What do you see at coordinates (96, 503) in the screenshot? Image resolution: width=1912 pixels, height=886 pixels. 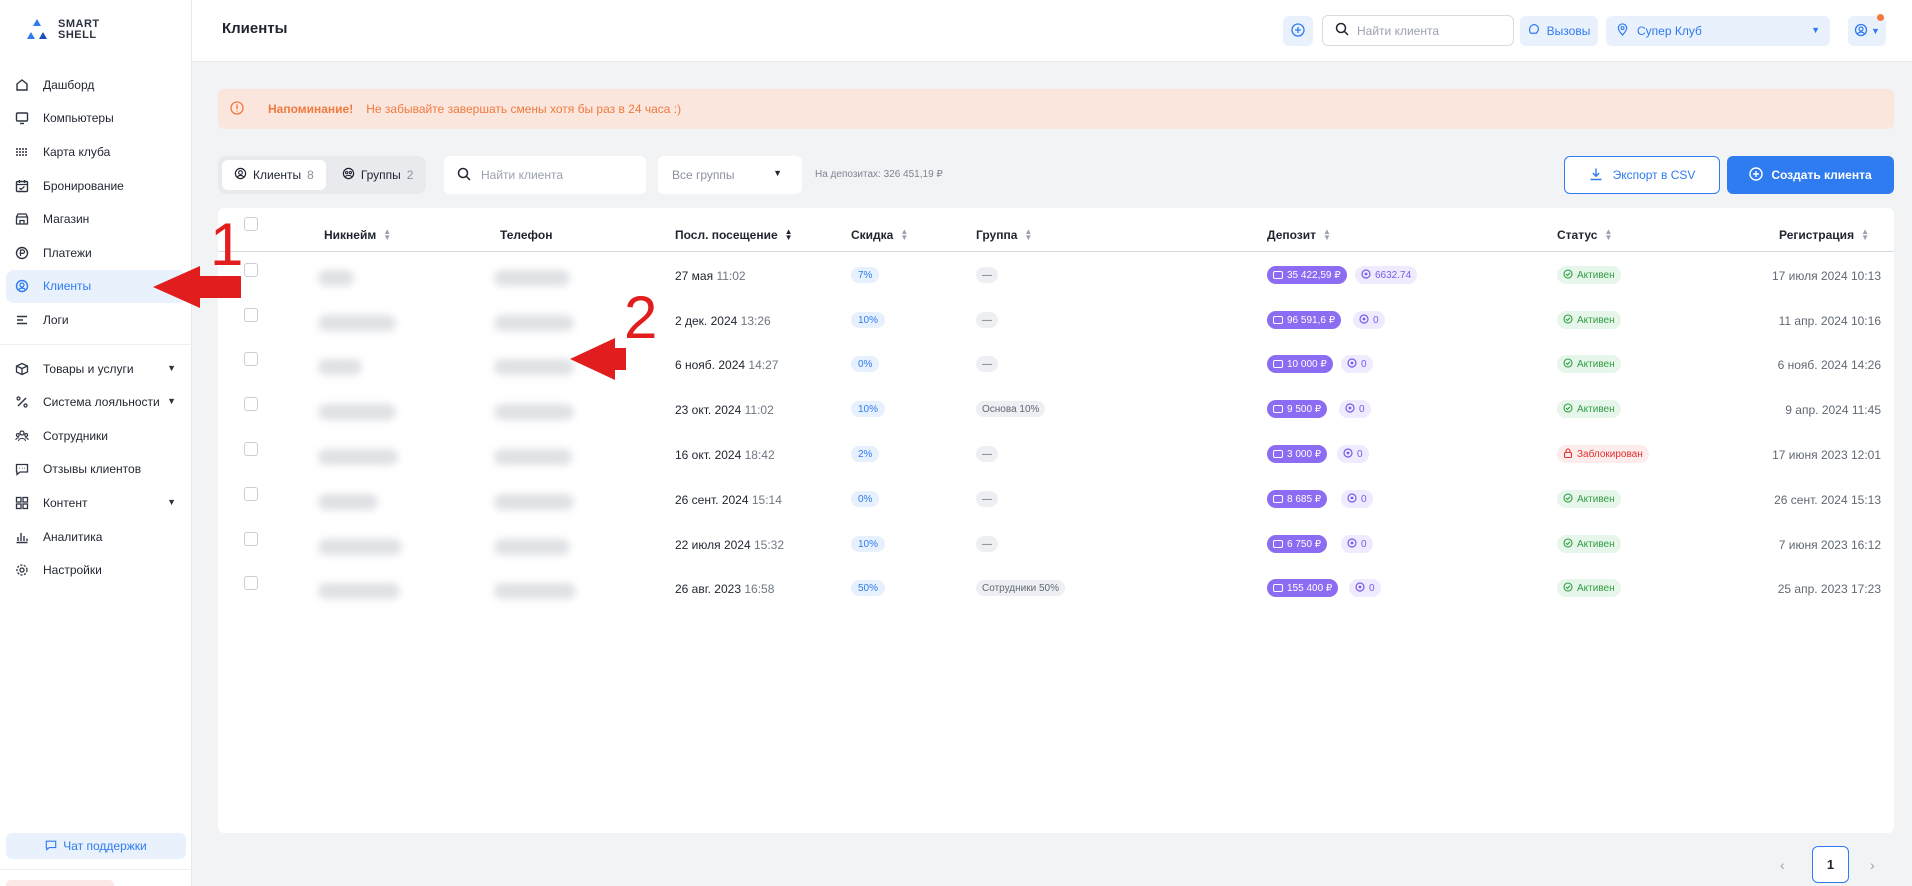 I see `sidebar-item-content: Контент ▼` at bounding box center [96, 503].